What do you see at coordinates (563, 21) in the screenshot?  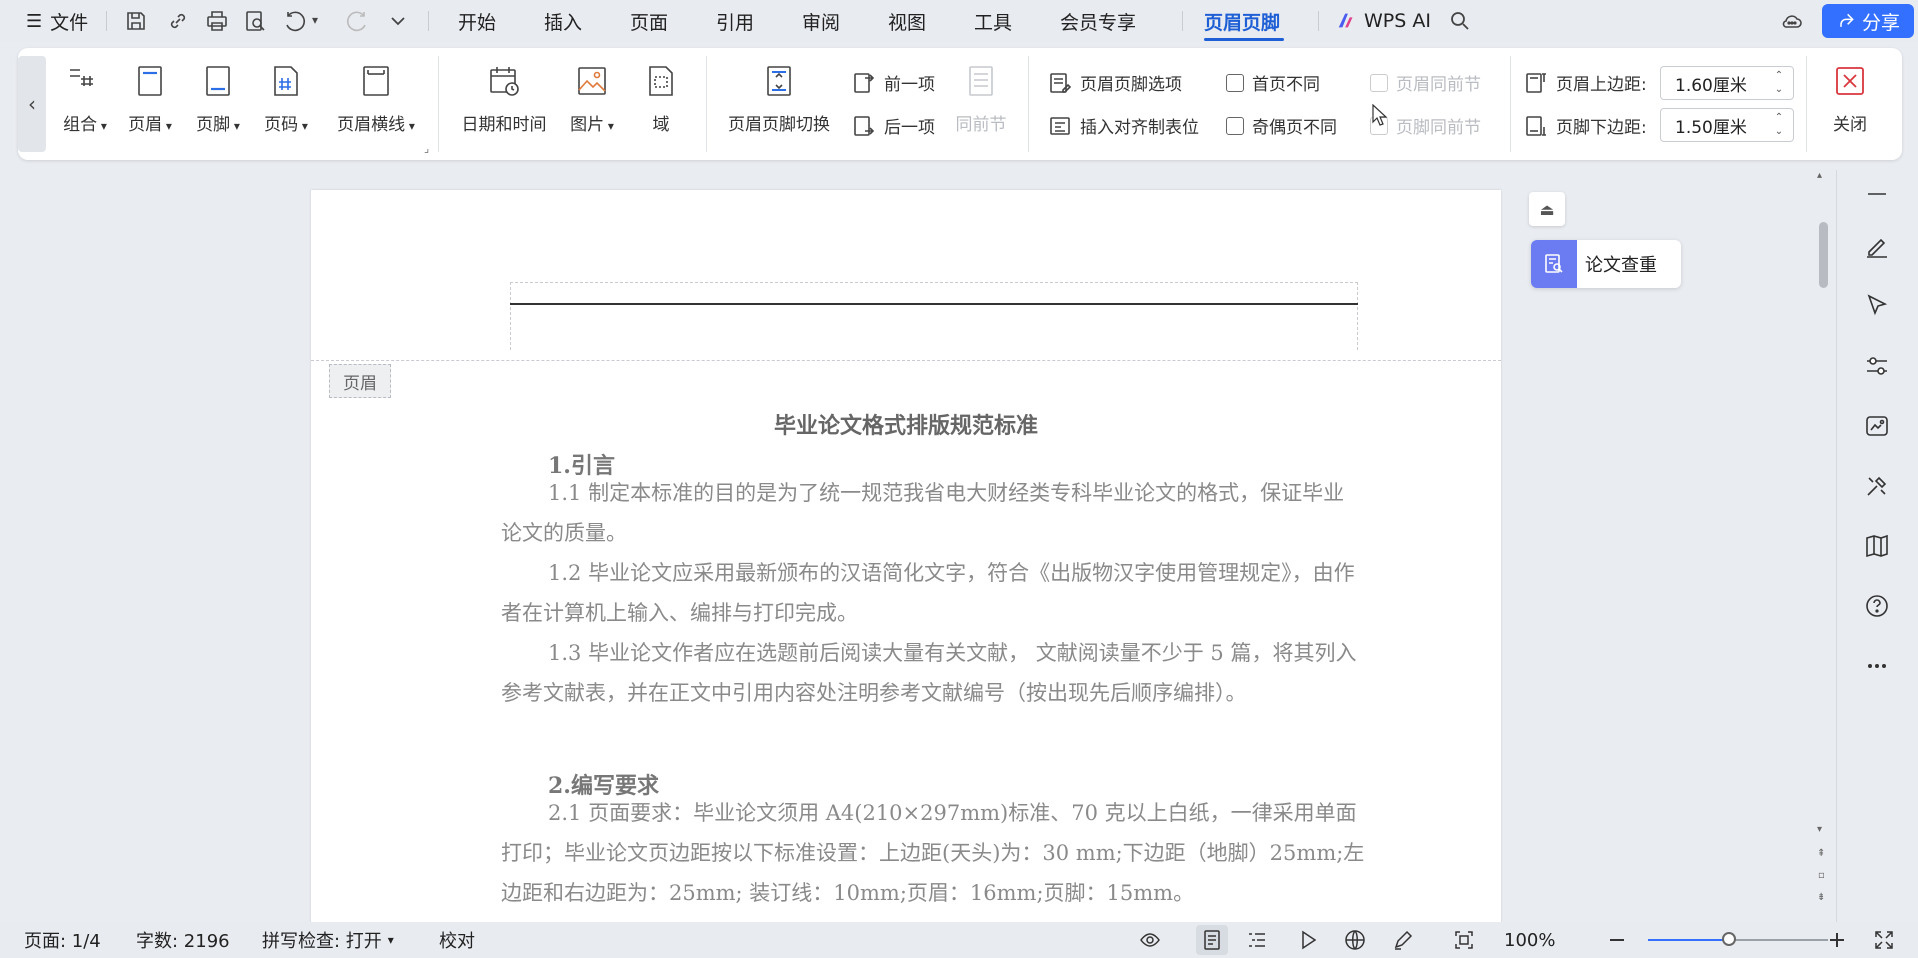 I see `tab-insert: 插入` at bounding box center [563, 21].